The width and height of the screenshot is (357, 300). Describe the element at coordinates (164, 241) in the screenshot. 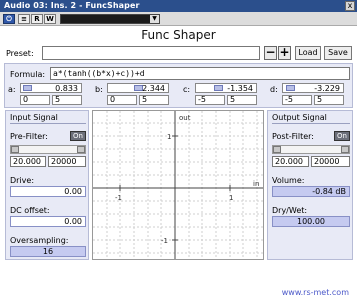

I see `tick-label-y-min: -1` at that location.